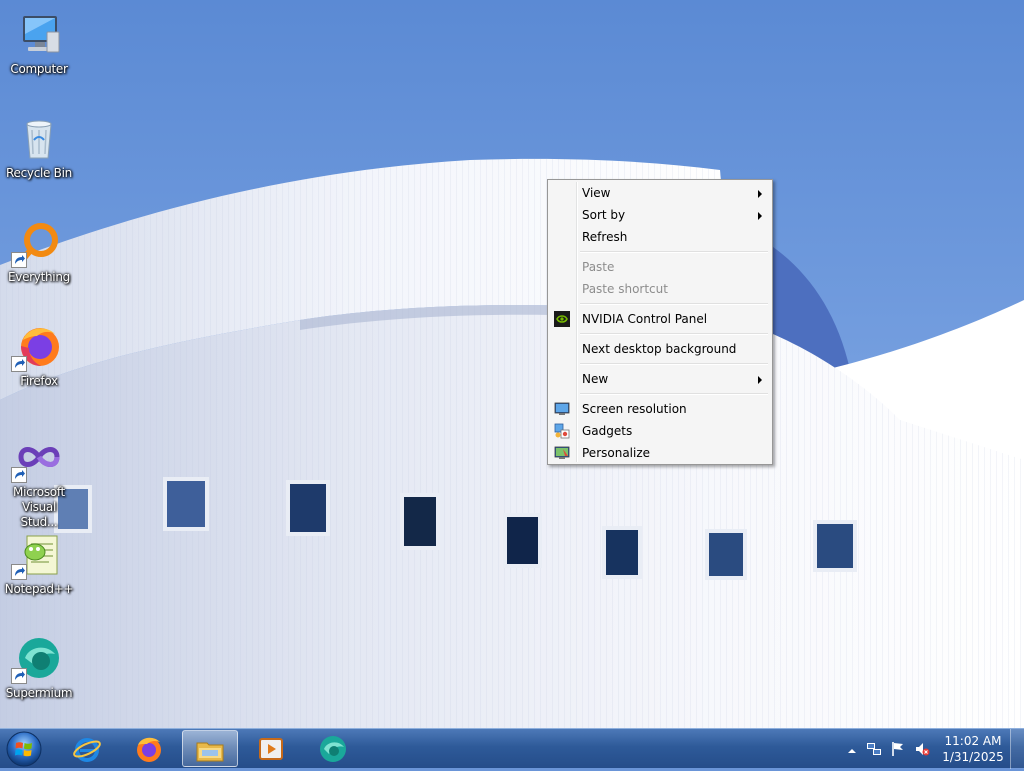 The height and width of the screenshot is (771, 1024). I want to click on screen-resolution-icon, so click(562, 409).